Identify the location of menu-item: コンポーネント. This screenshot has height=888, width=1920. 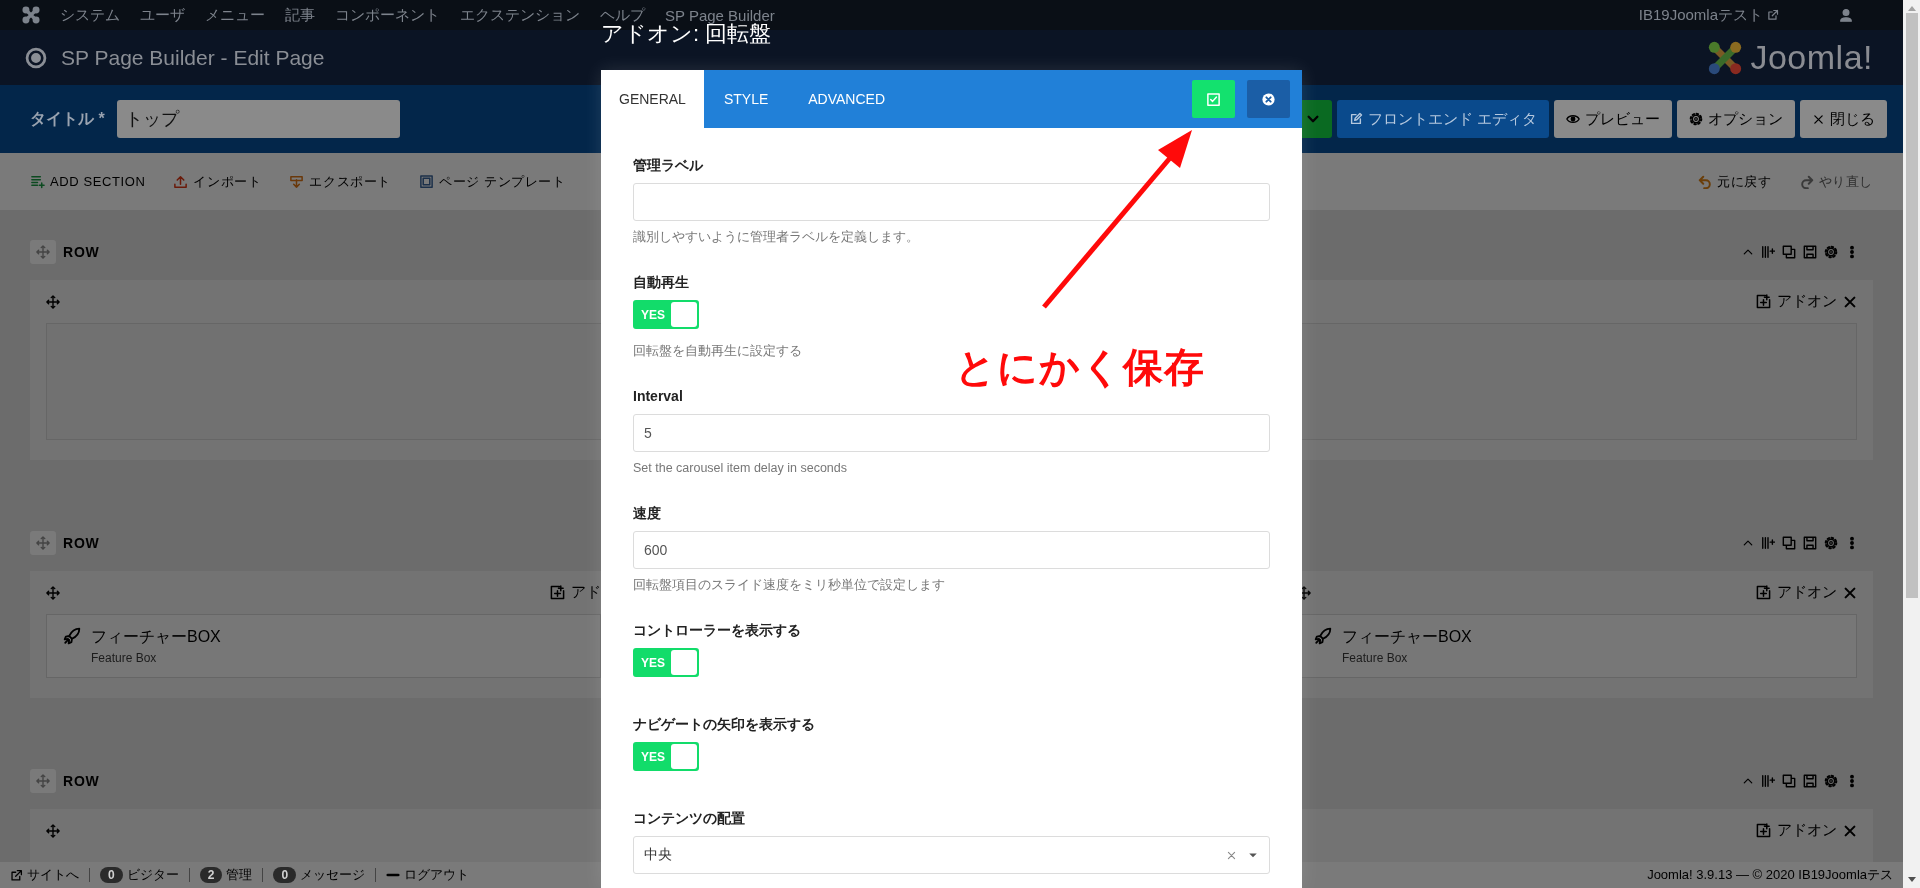
(387, 15).